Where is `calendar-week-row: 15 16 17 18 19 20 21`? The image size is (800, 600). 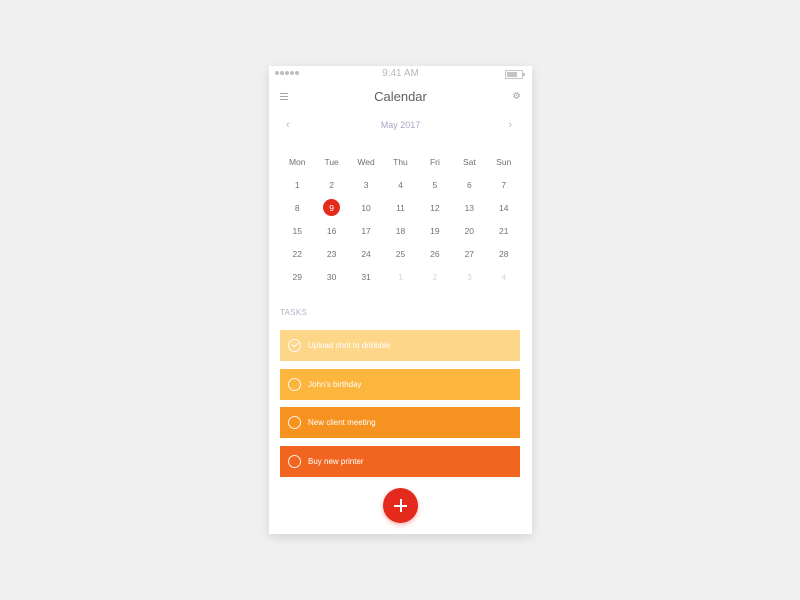
calendar-week-row: 15 16 17 18 19 20 21 is located at coordinates (400, 230).